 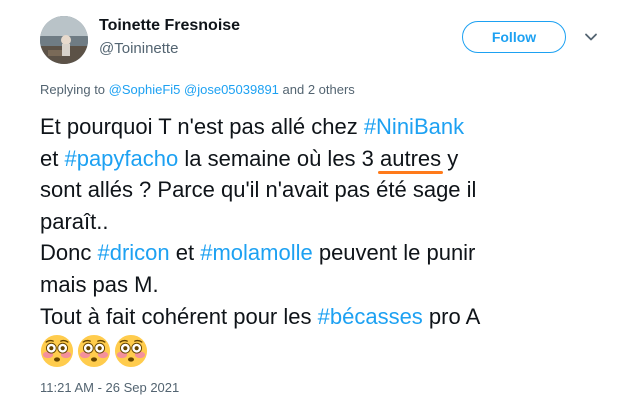 What do you see at coordinates (74, 221) in the screenshot?
I see `tweet-line-4: paraît..` at bounding box center [74, 221].